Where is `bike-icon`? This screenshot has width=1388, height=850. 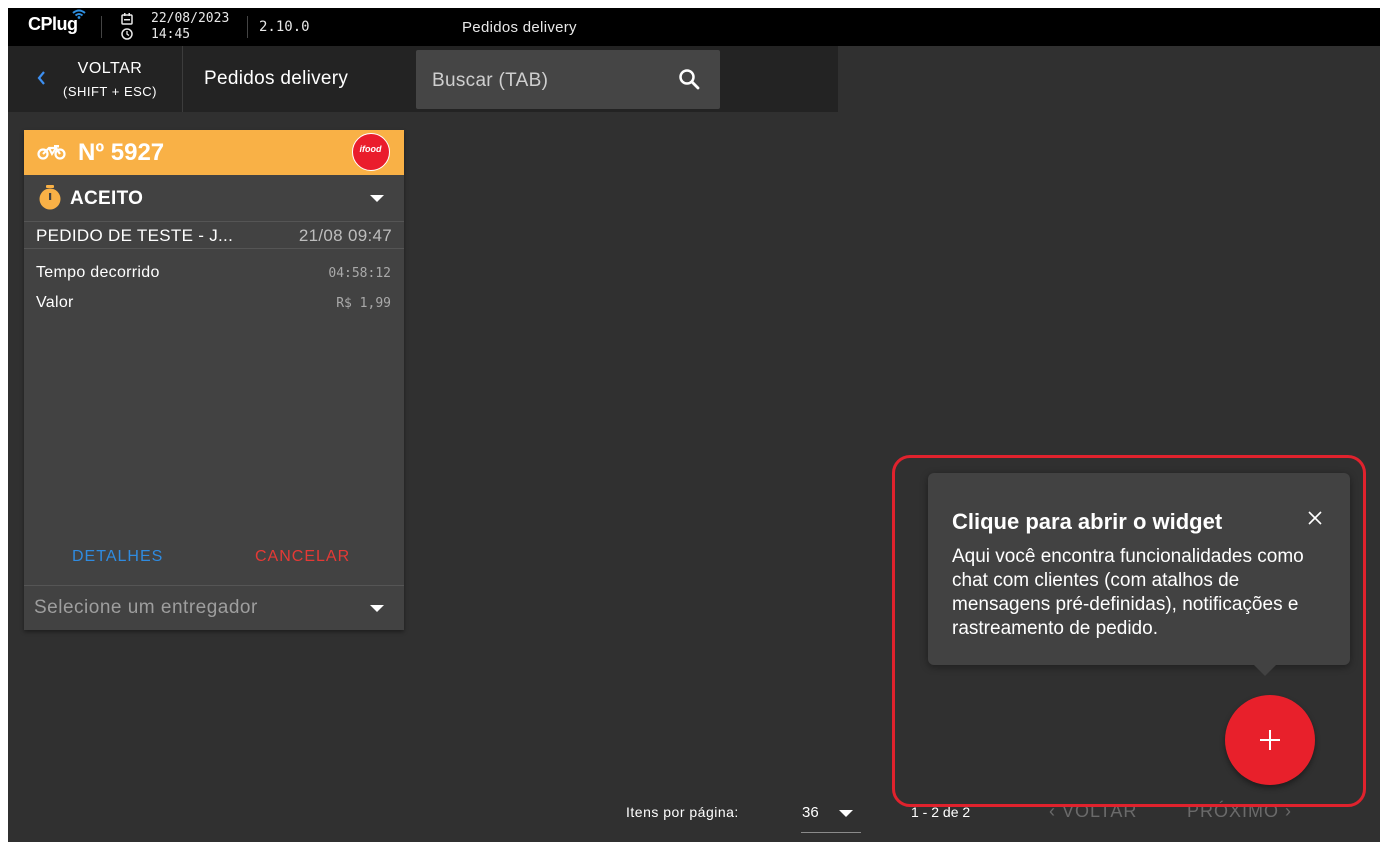
bike-icon is located at coordinates (51, 152).